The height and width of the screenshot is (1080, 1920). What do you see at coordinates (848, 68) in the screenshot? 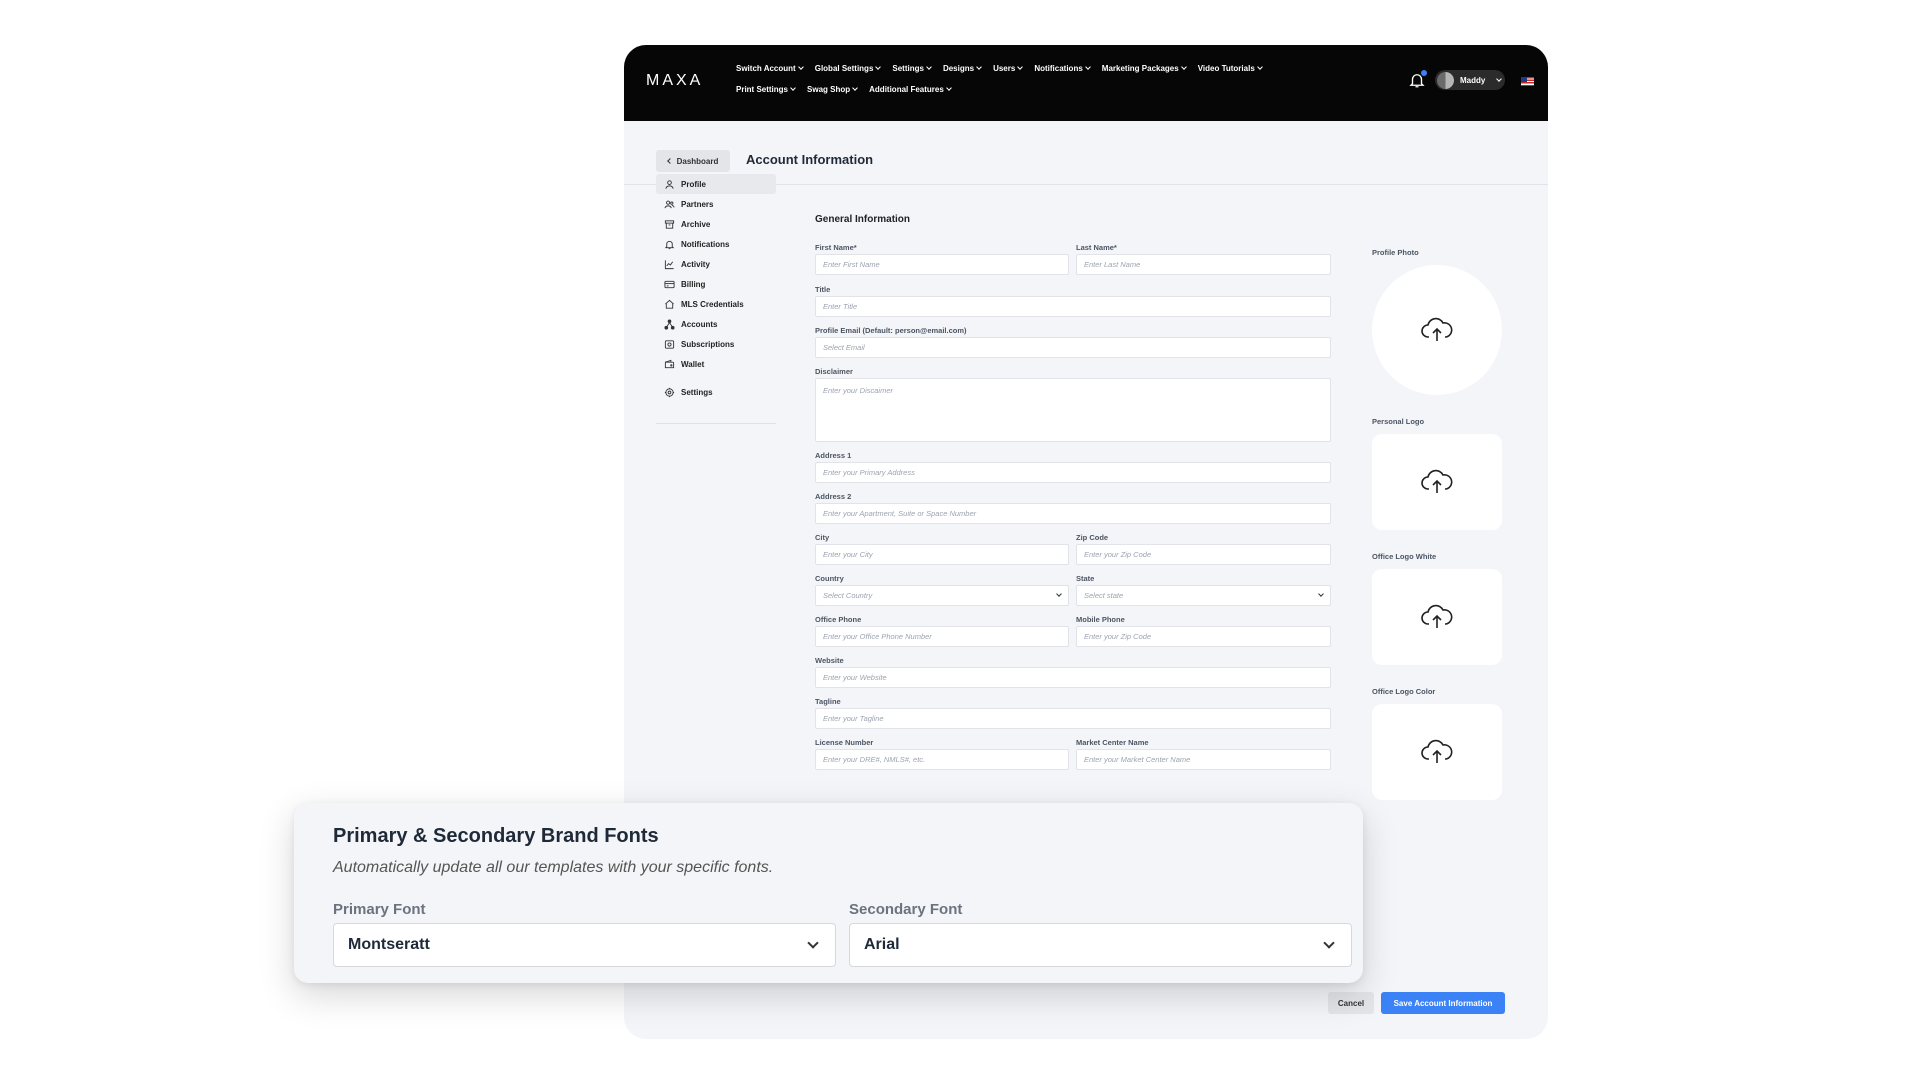
I see `nav-global-settings: Global Settings` at bounding box center [848, 68].